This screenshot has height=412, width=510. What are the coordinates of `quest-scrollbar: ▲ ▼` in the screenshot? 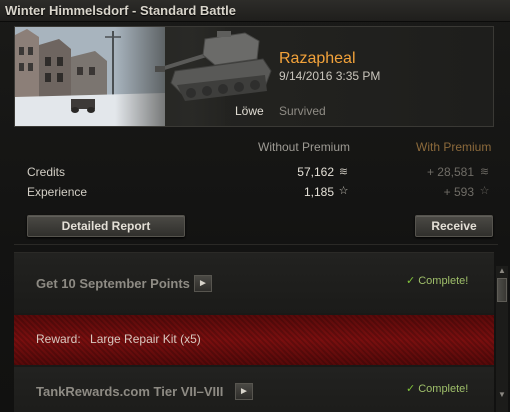 It's located at (502, 339).